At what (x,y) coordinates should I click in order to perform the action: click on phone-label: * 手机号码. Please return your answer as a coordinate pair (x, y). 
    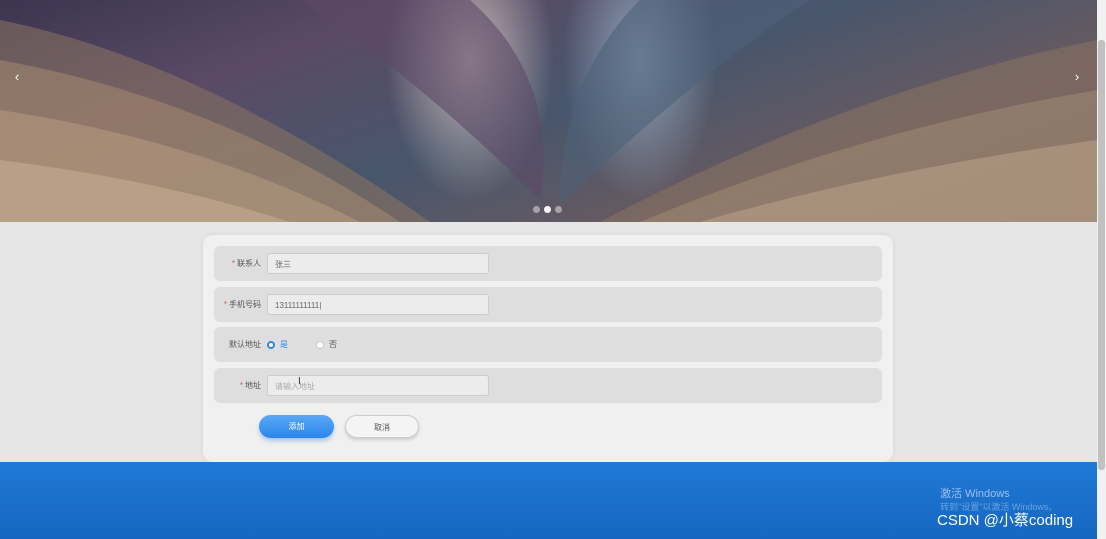
    Looking at the image, I should click on (242, 304).